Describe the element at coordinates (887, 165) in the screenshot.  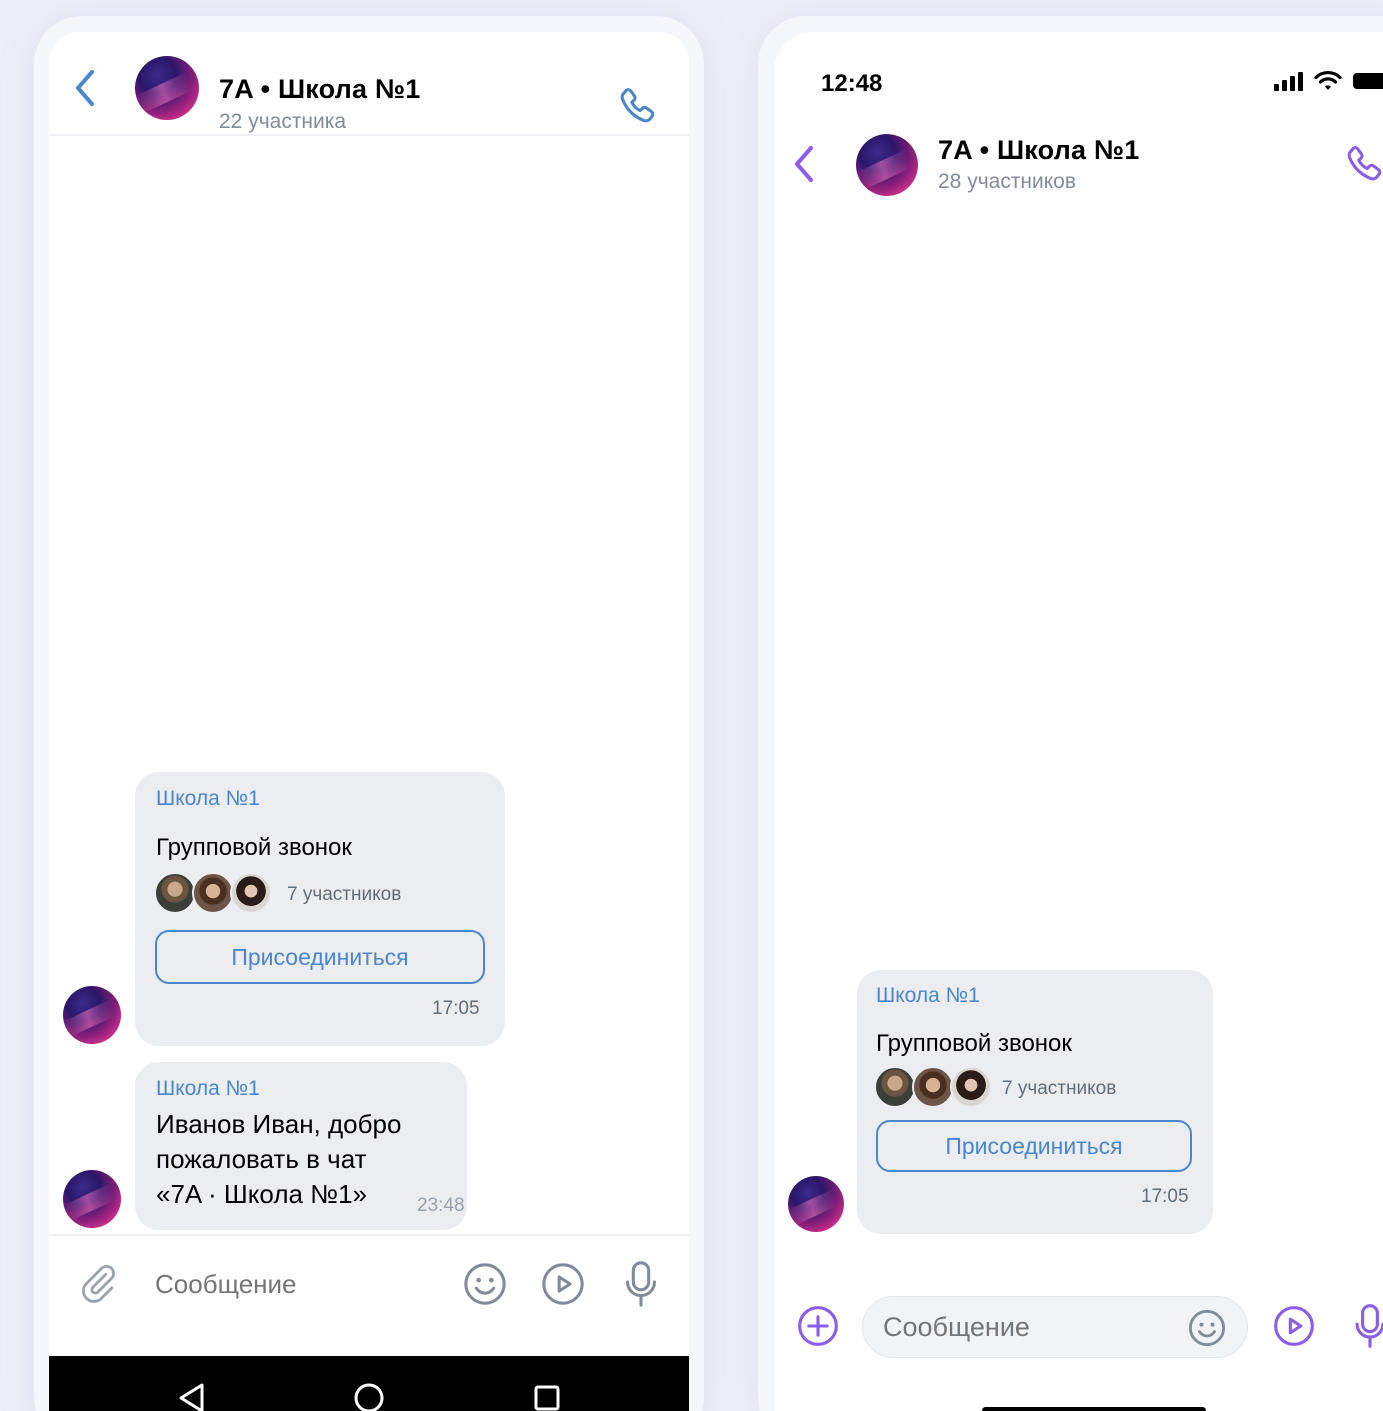
I see `ios-chat-avatar` at that location.